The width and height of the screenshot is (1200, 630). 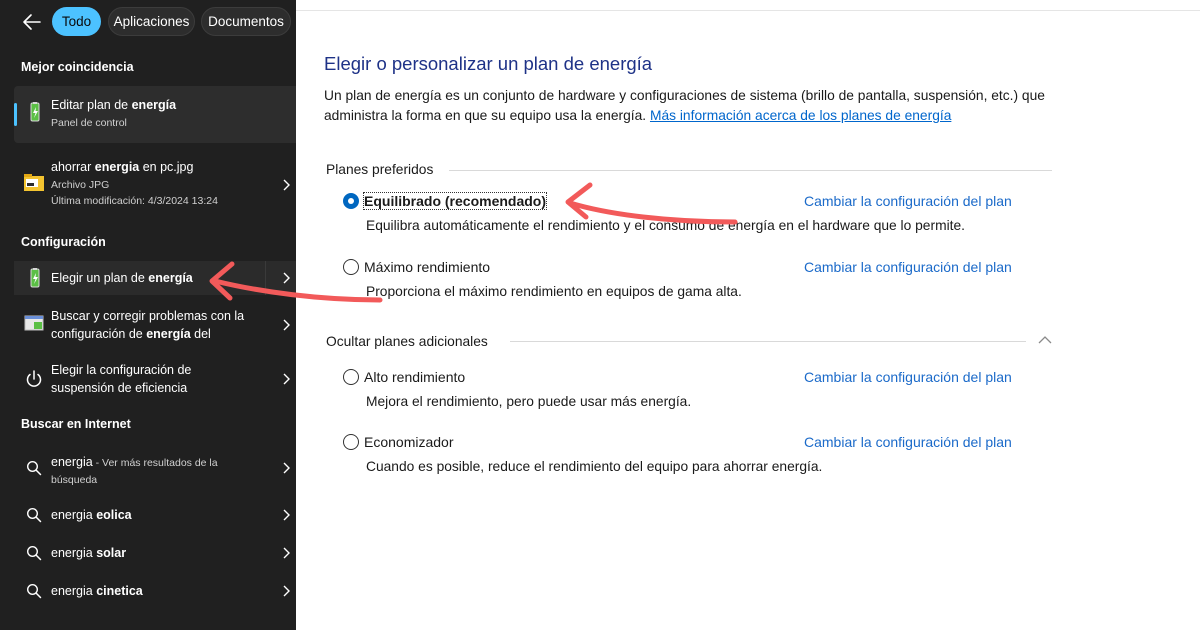 What do you see at coordinates (131, 334) in the screenshot?
I see `settings-item-label-line2: configuración de energía del` at bounding box center [131, 334].